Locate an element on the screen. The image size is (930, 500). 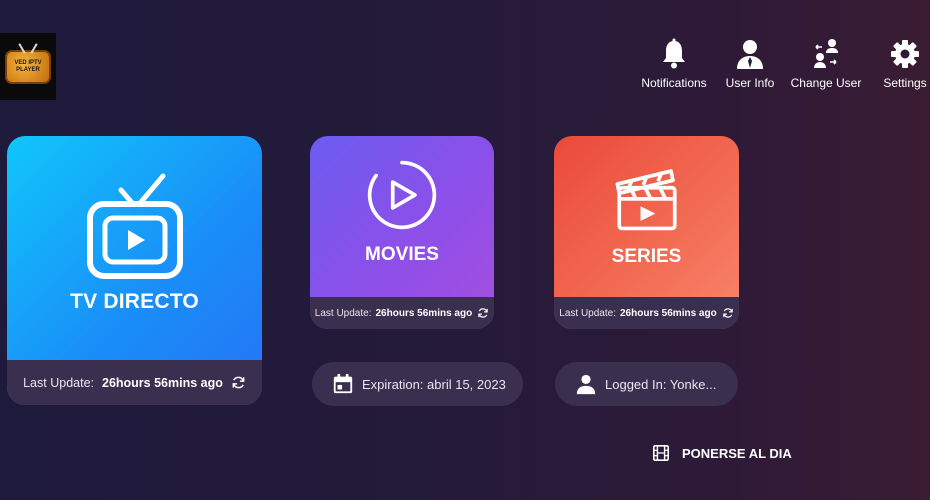
notifications-label: Notifications is located at coordinates (674, 83).